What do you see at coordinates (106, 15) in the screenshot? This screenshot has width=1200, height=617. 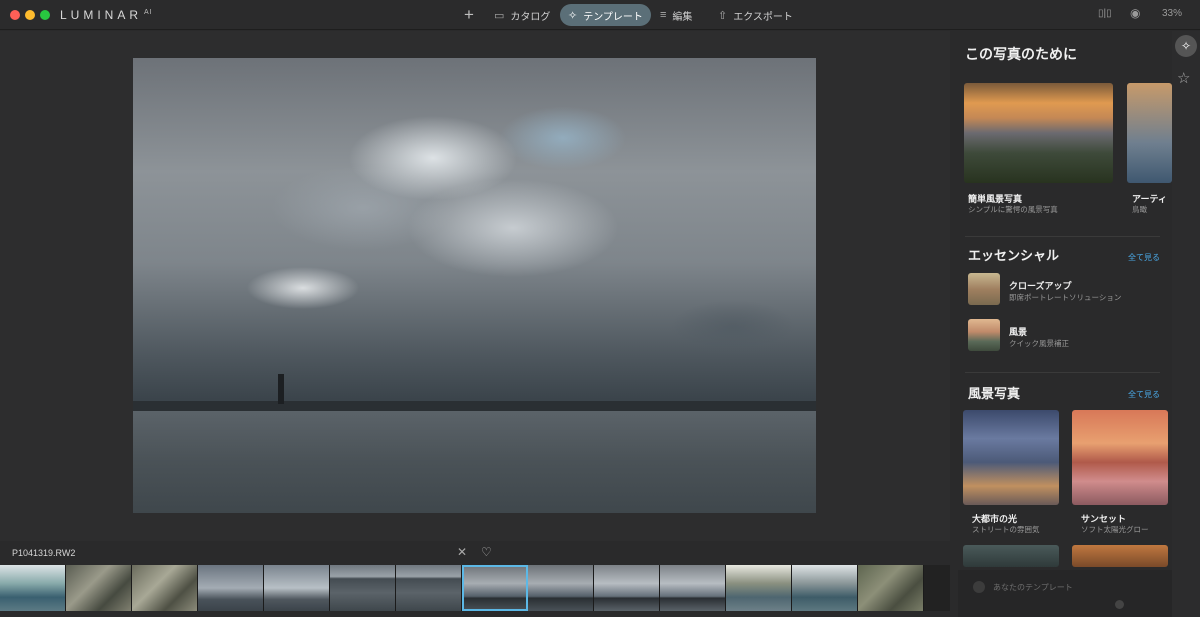 I see `app-logo: LUMINAR AI` at bounding box center [106, 15].